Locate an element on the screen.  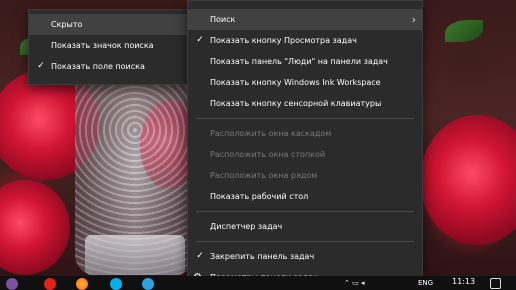
telegram-icon is located at coordinates (148, 284).